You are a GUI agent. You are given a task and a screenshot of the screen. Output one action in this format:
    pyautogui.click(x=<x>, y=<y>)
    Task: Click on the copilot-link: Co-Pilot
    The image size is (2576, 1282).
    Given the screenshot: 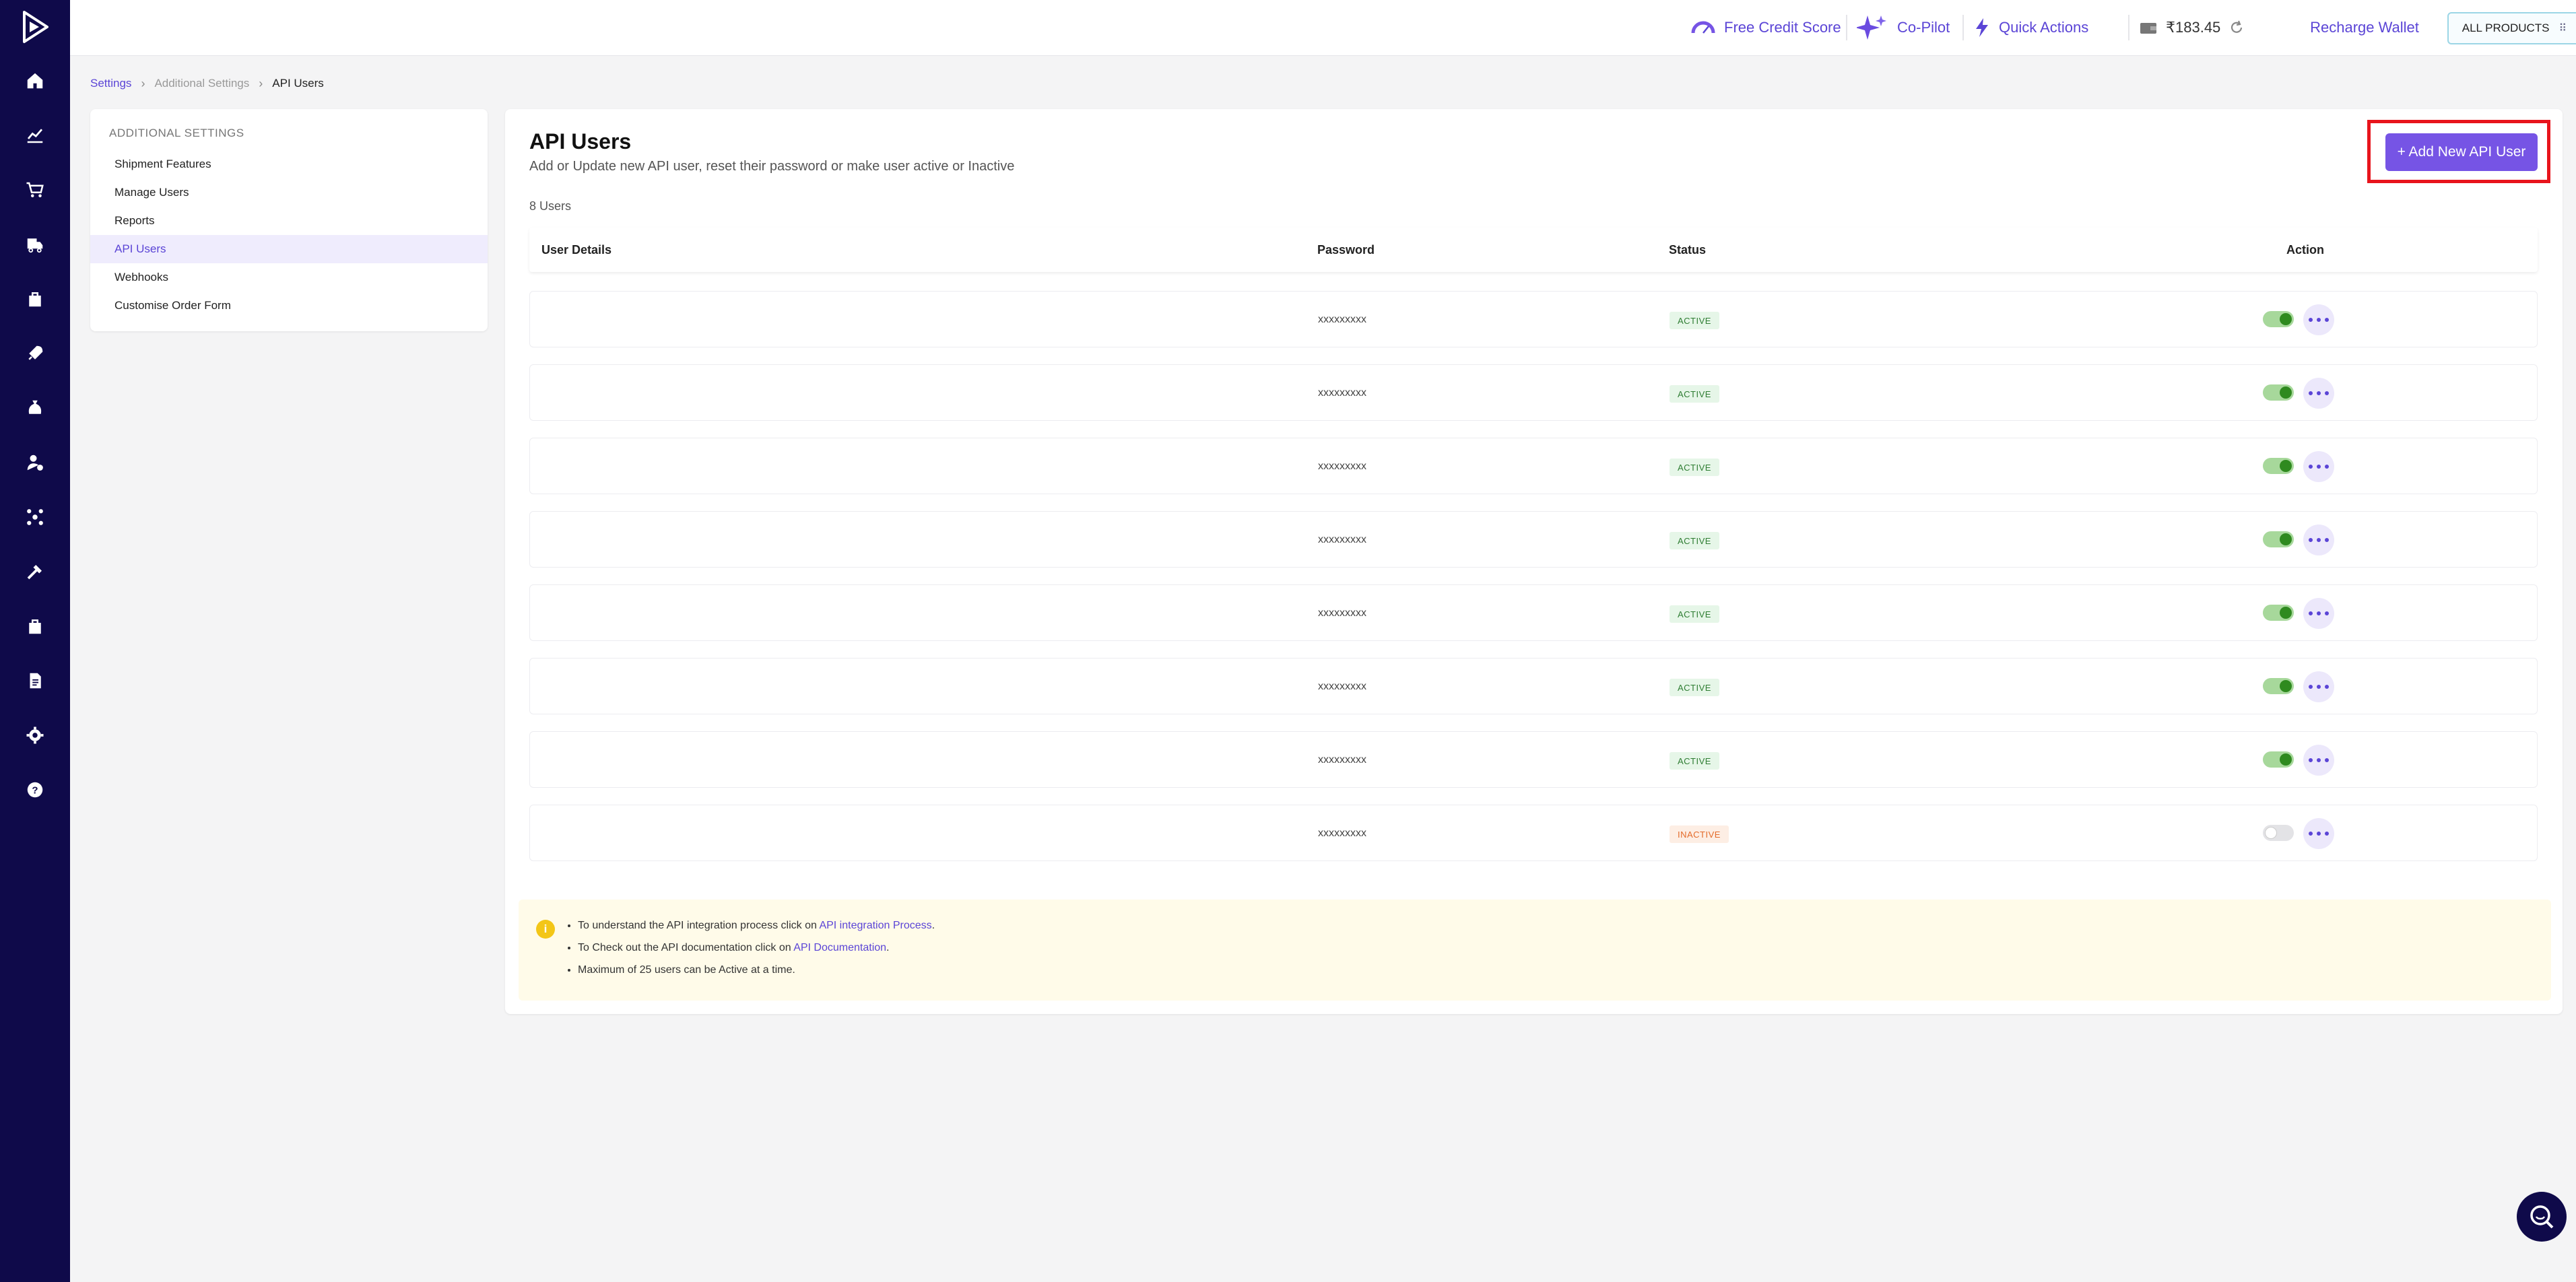 What is the action you would take?
    pyautogui.click(x=1903, y=28)
    